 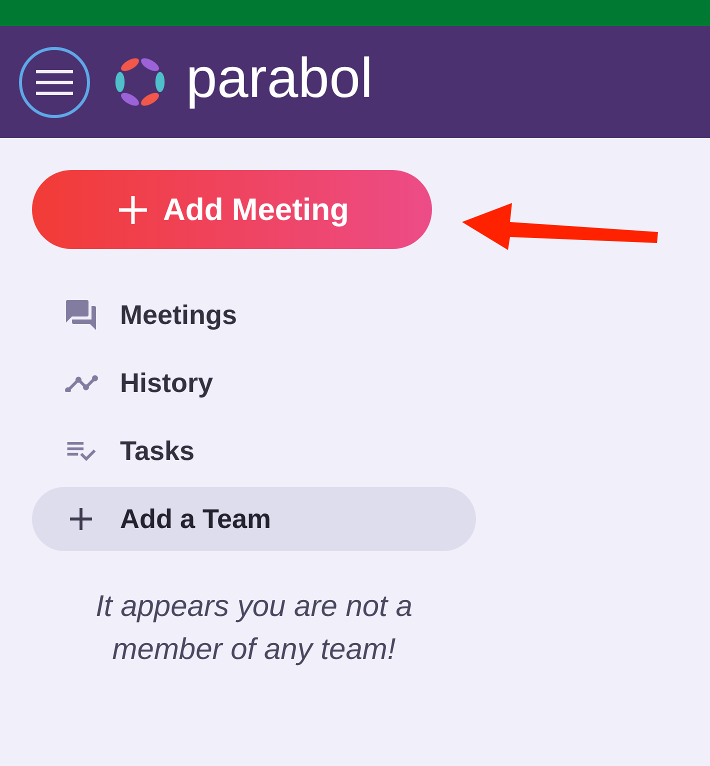 I want to click on menu-icon, so click(x=54, y=82).